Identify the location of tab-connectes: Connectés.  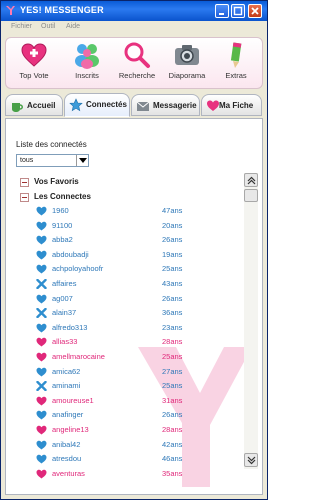
(97, 105).